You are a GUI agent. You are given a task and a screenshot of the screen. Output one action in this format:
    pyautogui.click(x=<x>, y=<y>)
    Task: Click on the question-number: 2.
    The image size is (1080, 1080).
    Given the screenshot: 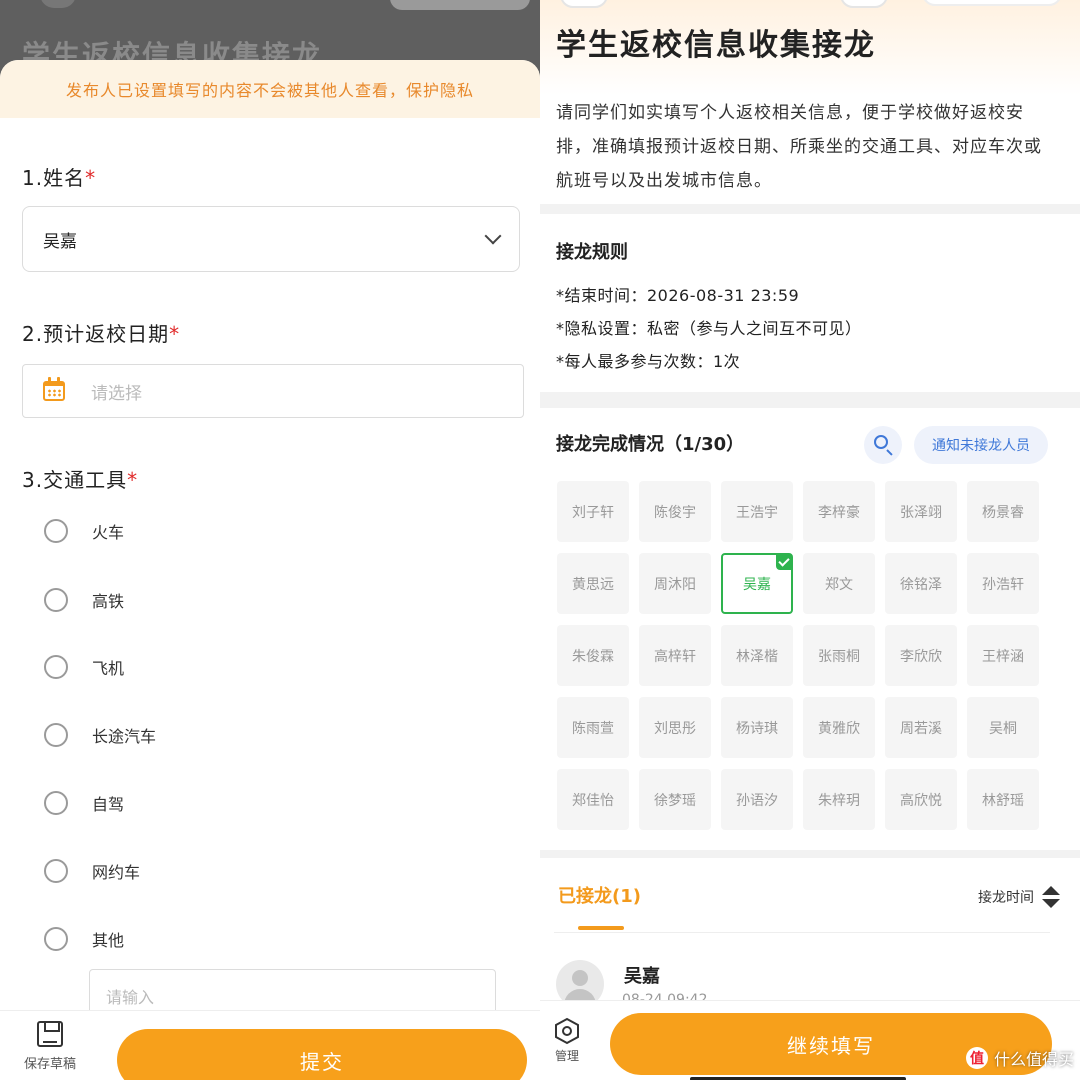 What is the action you would take?
    pyautogui.click(x=33, y=334)
    